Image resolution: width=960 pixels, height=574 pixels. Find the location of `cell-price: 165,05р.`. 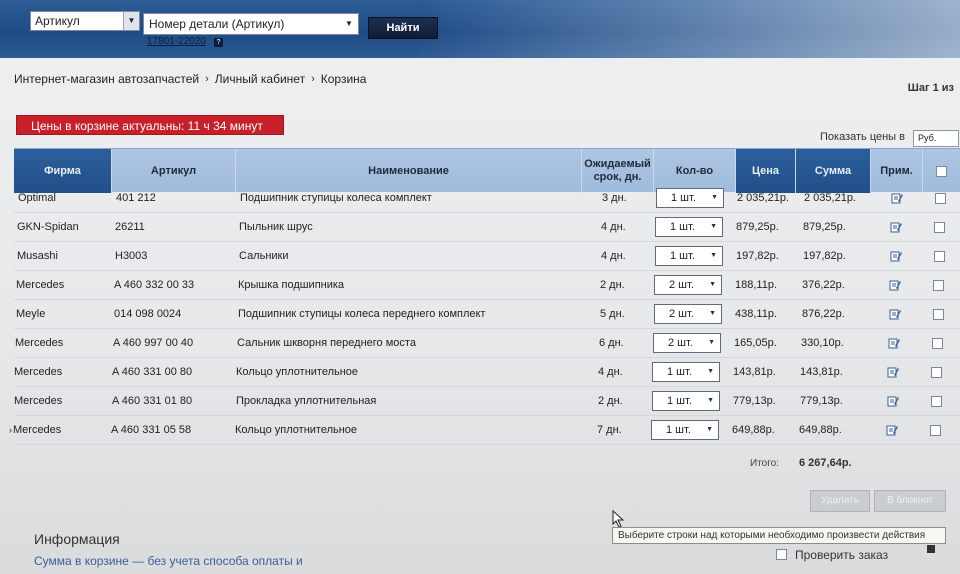

cell-price: 165,05р. is located at coordinates (755, 343).